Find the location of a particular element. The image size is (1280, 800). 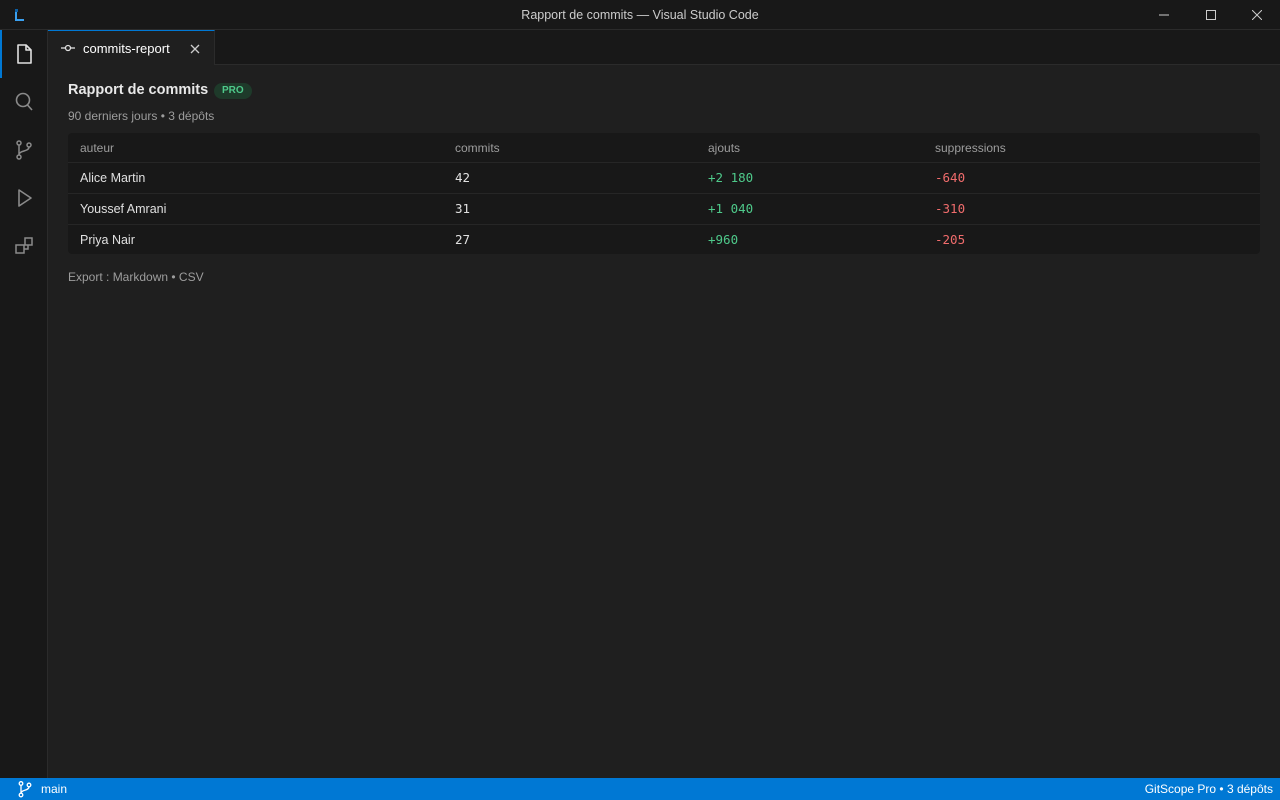

search-icon is located at coordinates (24, 101).